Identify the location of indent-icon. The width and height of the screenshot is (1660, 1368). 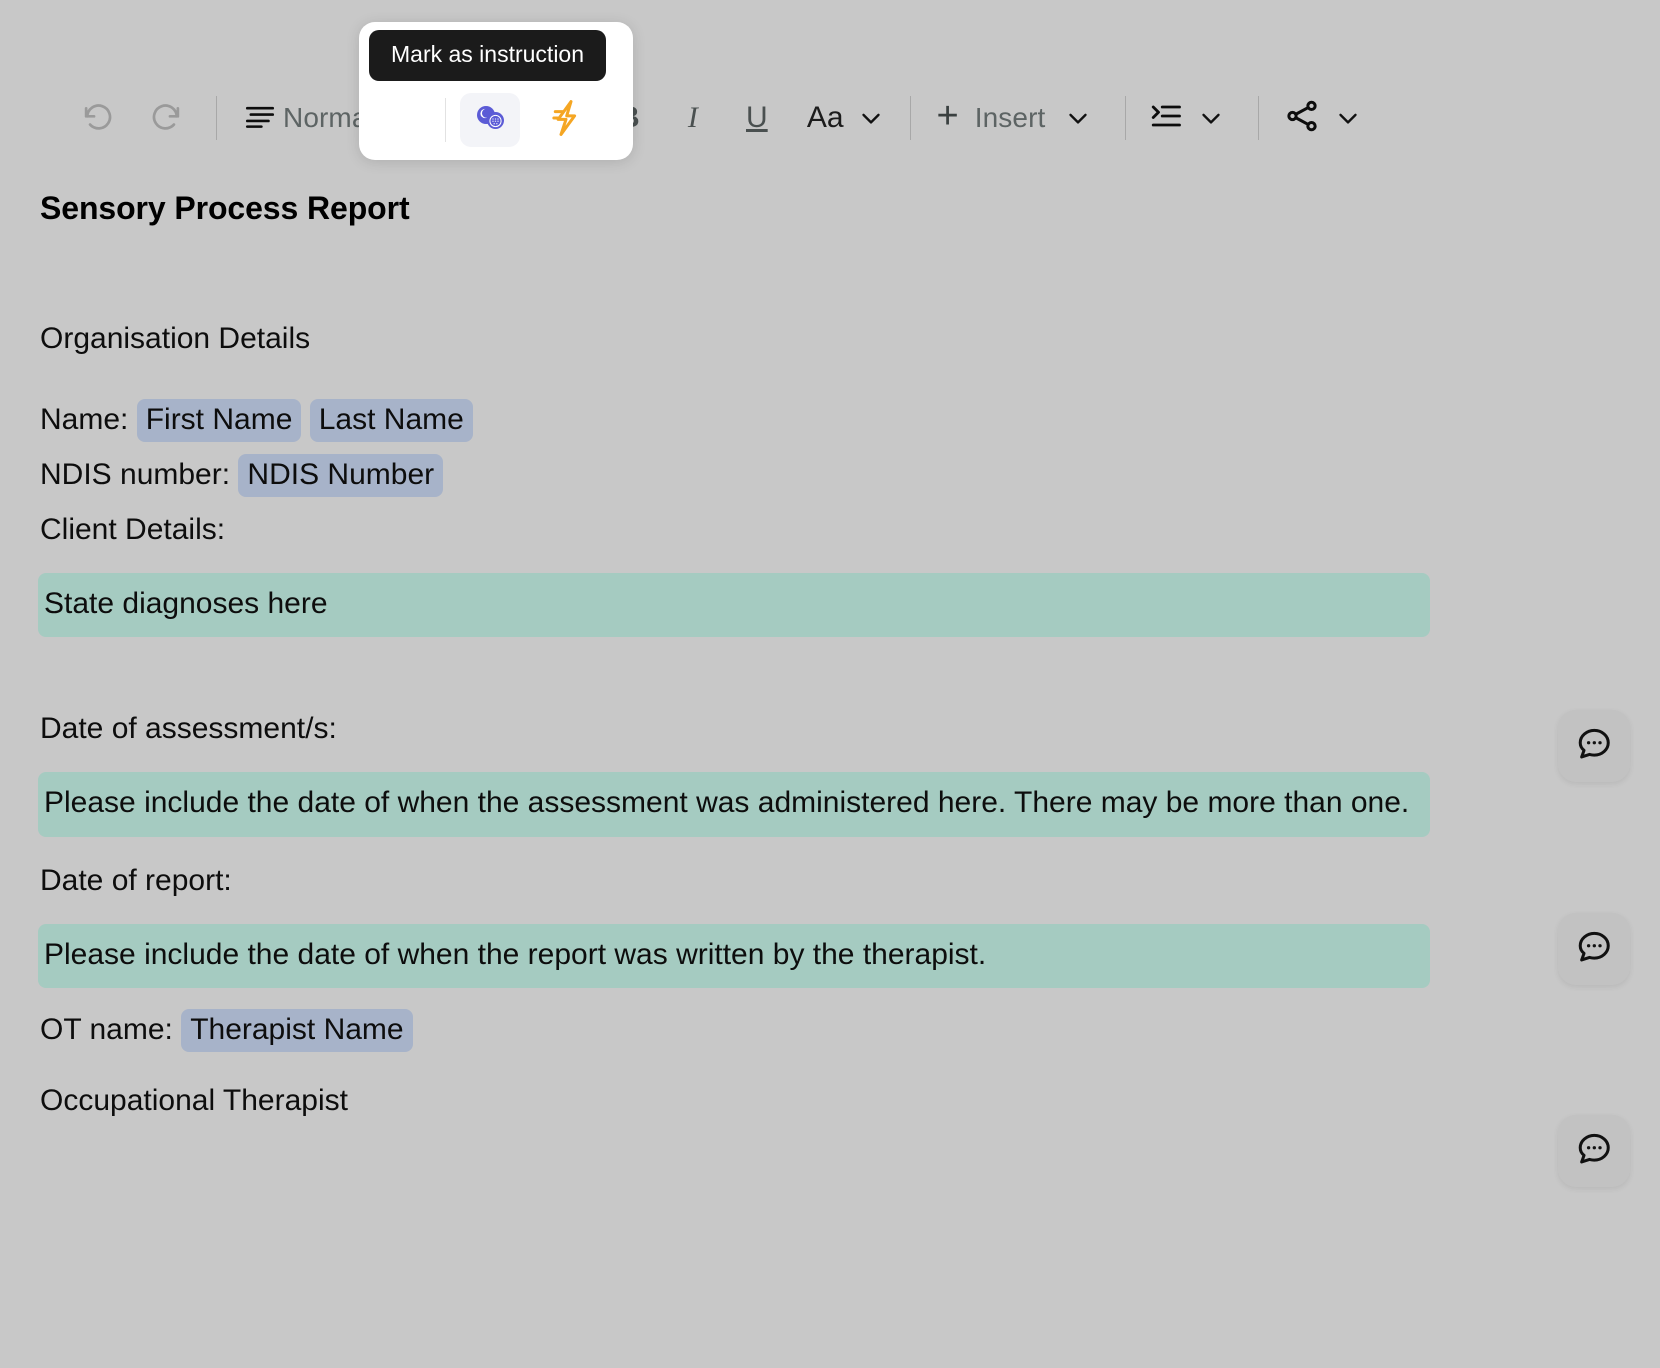
(1166, 118).